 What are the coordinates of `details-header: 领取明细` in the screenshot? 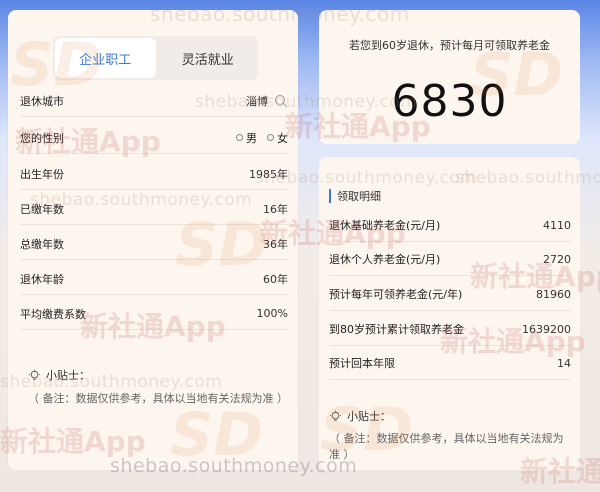 It's located at (355, 196).